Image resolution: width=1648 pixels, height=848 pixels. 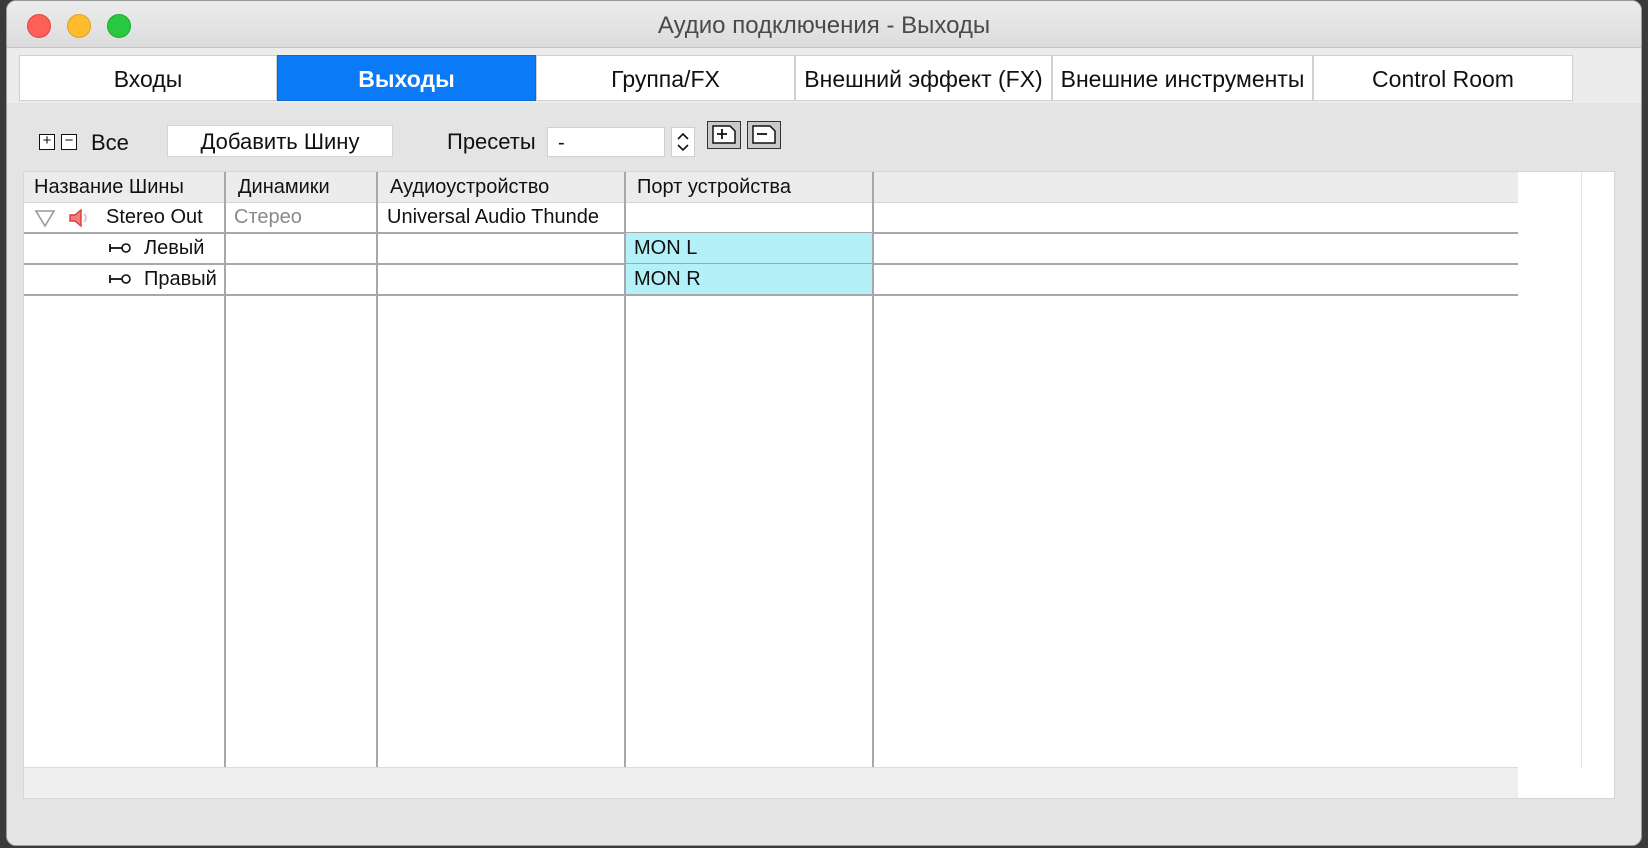 I want to click on tab-group-fx: Группа/FX, so click(x=665, y=78).